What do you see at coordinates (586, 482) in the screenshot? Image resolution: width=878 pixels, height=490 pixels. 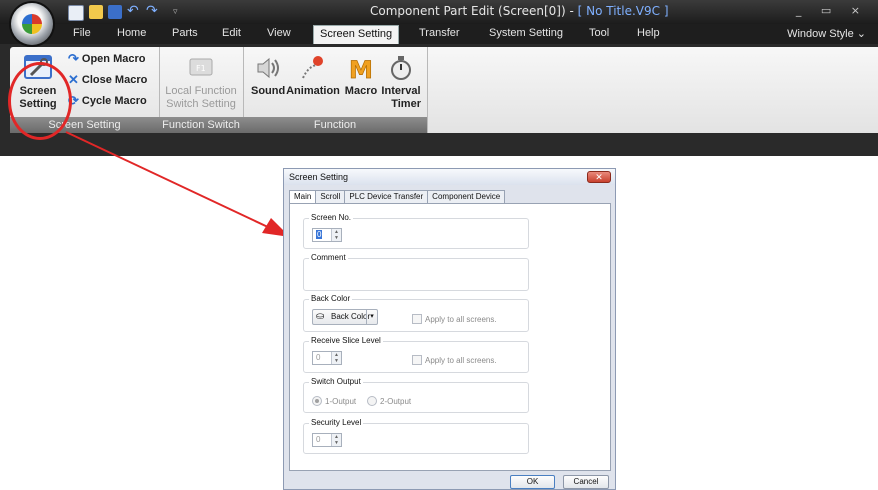 I see `cancel-button: Cancel` at bounding box center [586, 482].